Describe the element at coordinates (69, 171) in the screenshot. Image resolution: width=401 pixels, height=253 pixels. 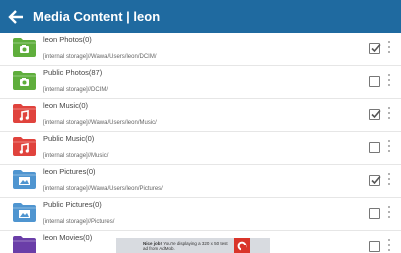
I see `folder-name: leon Pictures(0)` at that location.